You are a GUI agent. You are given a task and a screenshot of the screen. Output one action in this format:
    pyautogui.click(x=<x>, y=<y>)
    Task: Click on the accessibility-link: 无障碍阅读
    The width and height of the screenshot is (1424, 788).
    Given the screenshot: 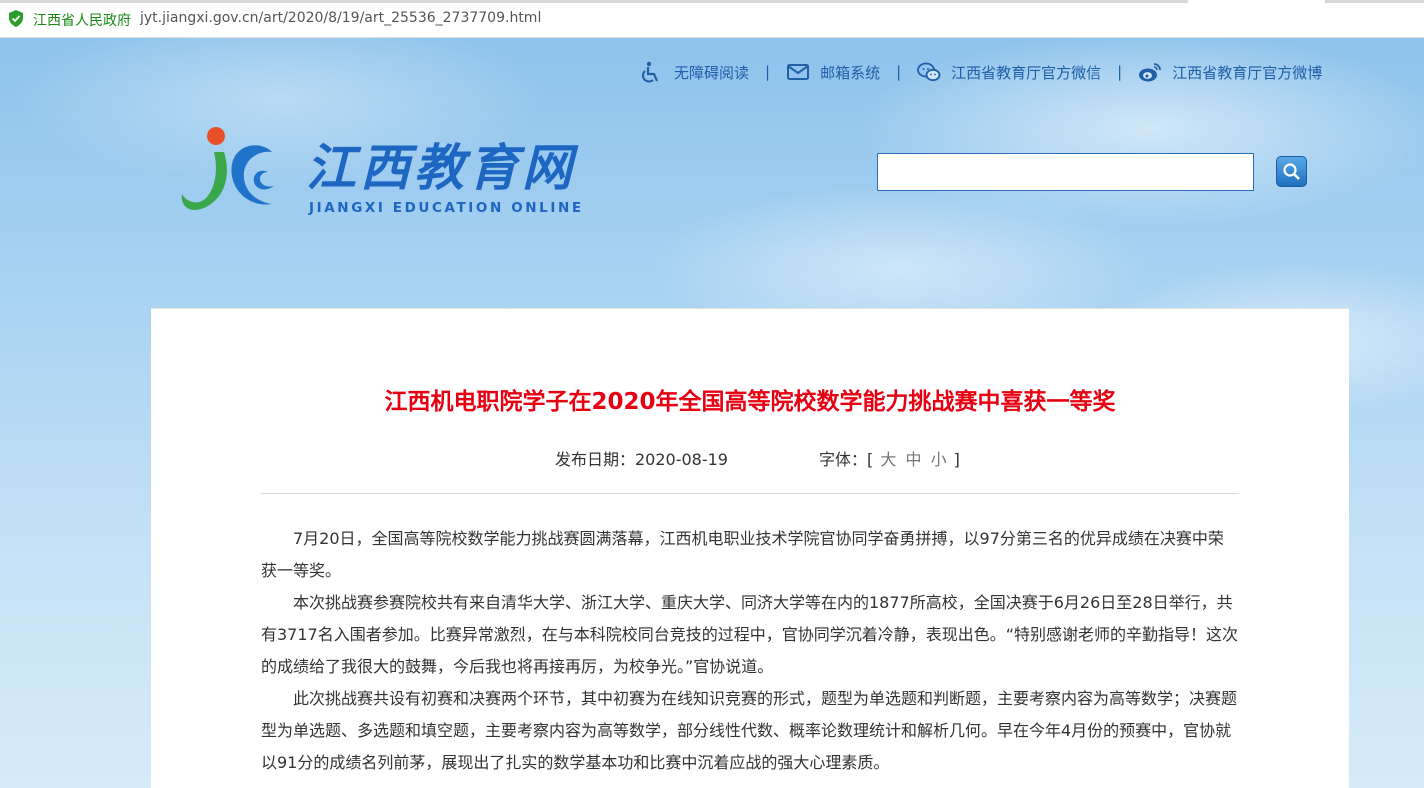 What is the action you would take?
    pyautogui.click(x=694, y=72)
    